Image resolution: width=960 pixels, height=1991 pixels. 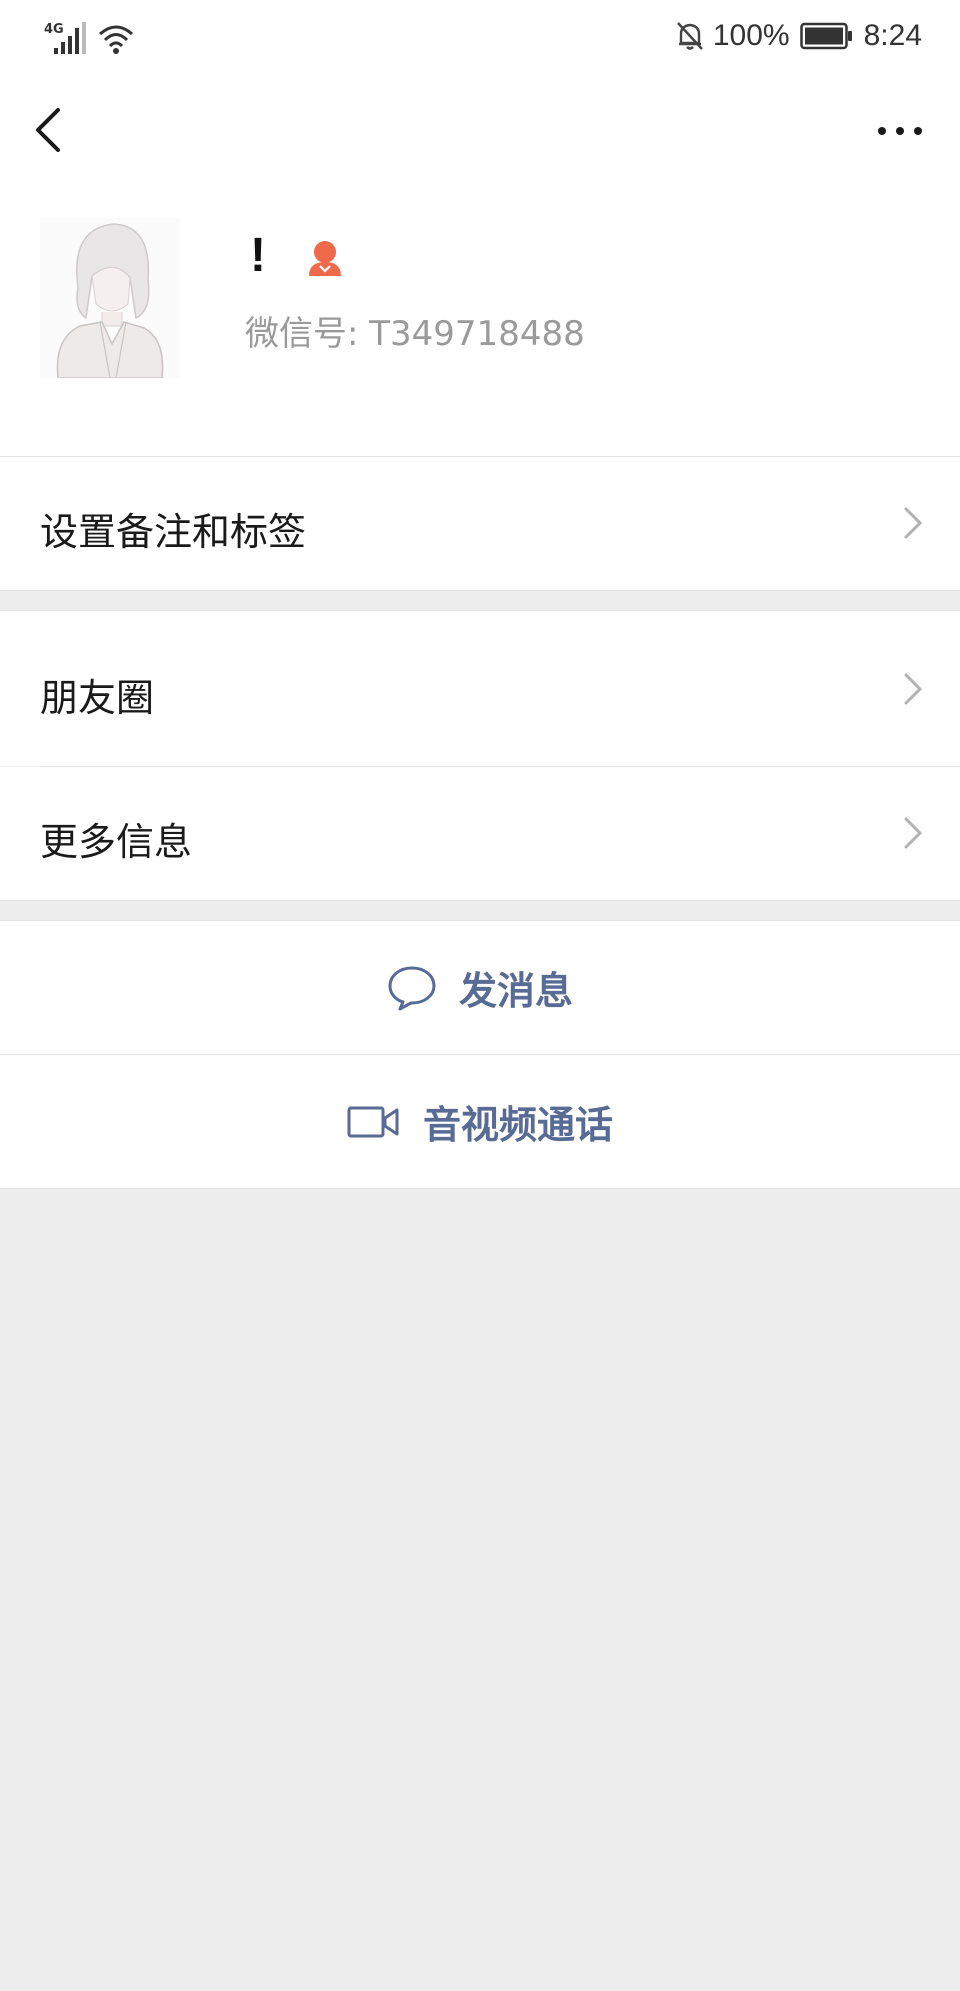 What do you see at coordinates (116, 842) in the screenshot?
I see `more-info-label: 更多信息` at bounding box center [116, 842].